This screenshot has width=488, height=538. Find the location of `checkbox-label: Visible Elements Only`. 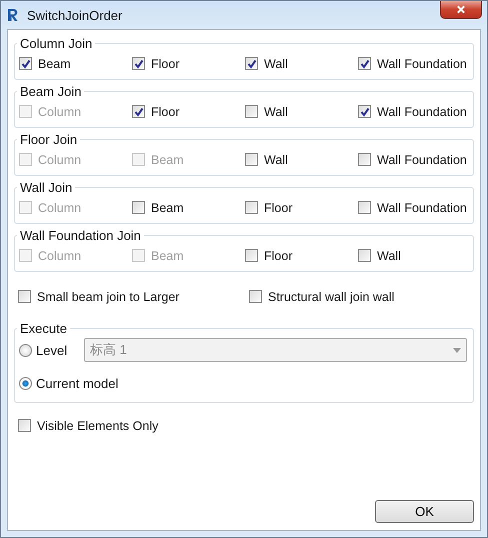

checkbox-label: Visible Elements Only is located at coordinates (97, 425).